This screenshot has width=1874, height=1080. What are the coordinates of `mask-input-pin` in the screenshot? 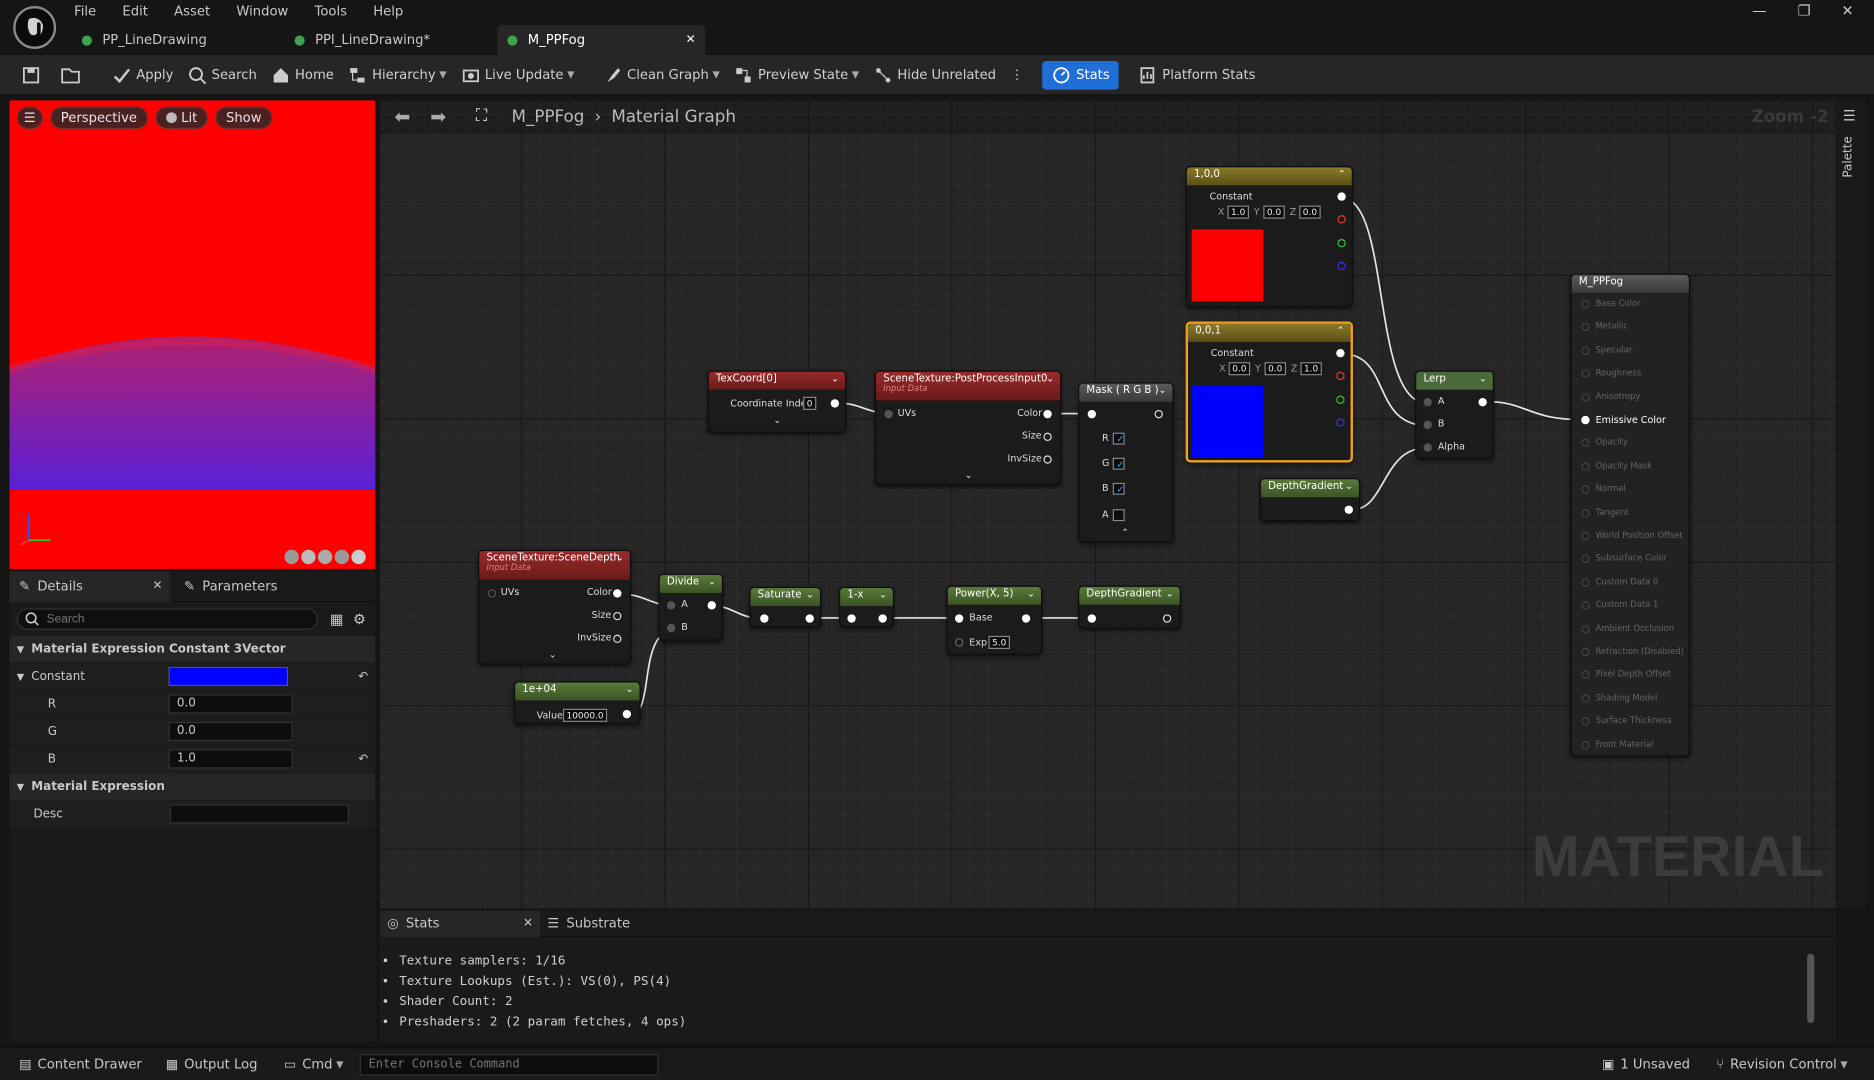 It's located at (1091, 414).